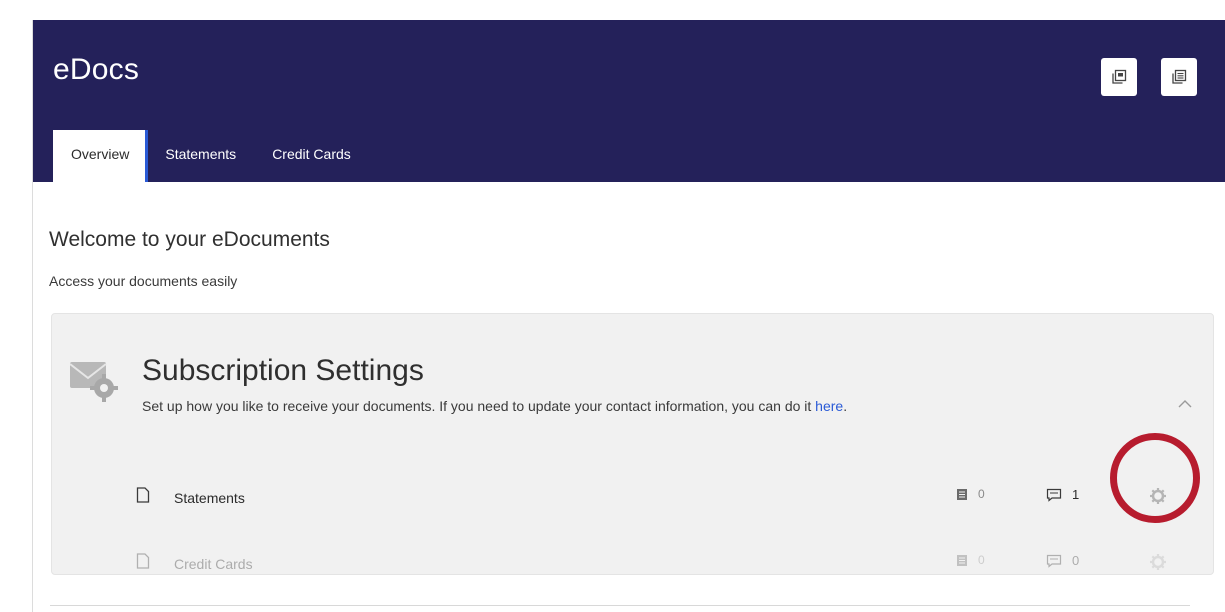 The height and width of the screenshot is (612, 1225). I want to click on sms-count: 1, so click(1076, 494).